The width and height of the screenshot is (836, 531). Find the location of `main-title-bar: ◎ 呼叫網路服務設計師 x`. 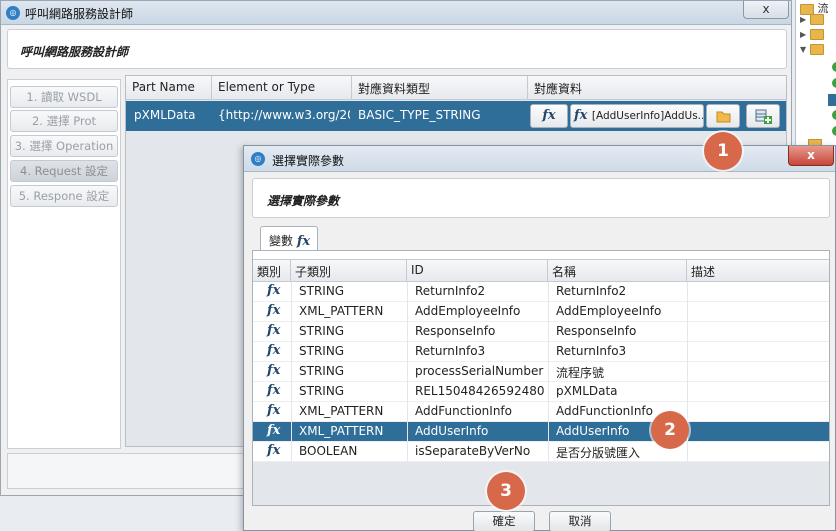

main-title-bar: ◎ 呼叫網路服務設計師 x is located at coordinates (396, 13).